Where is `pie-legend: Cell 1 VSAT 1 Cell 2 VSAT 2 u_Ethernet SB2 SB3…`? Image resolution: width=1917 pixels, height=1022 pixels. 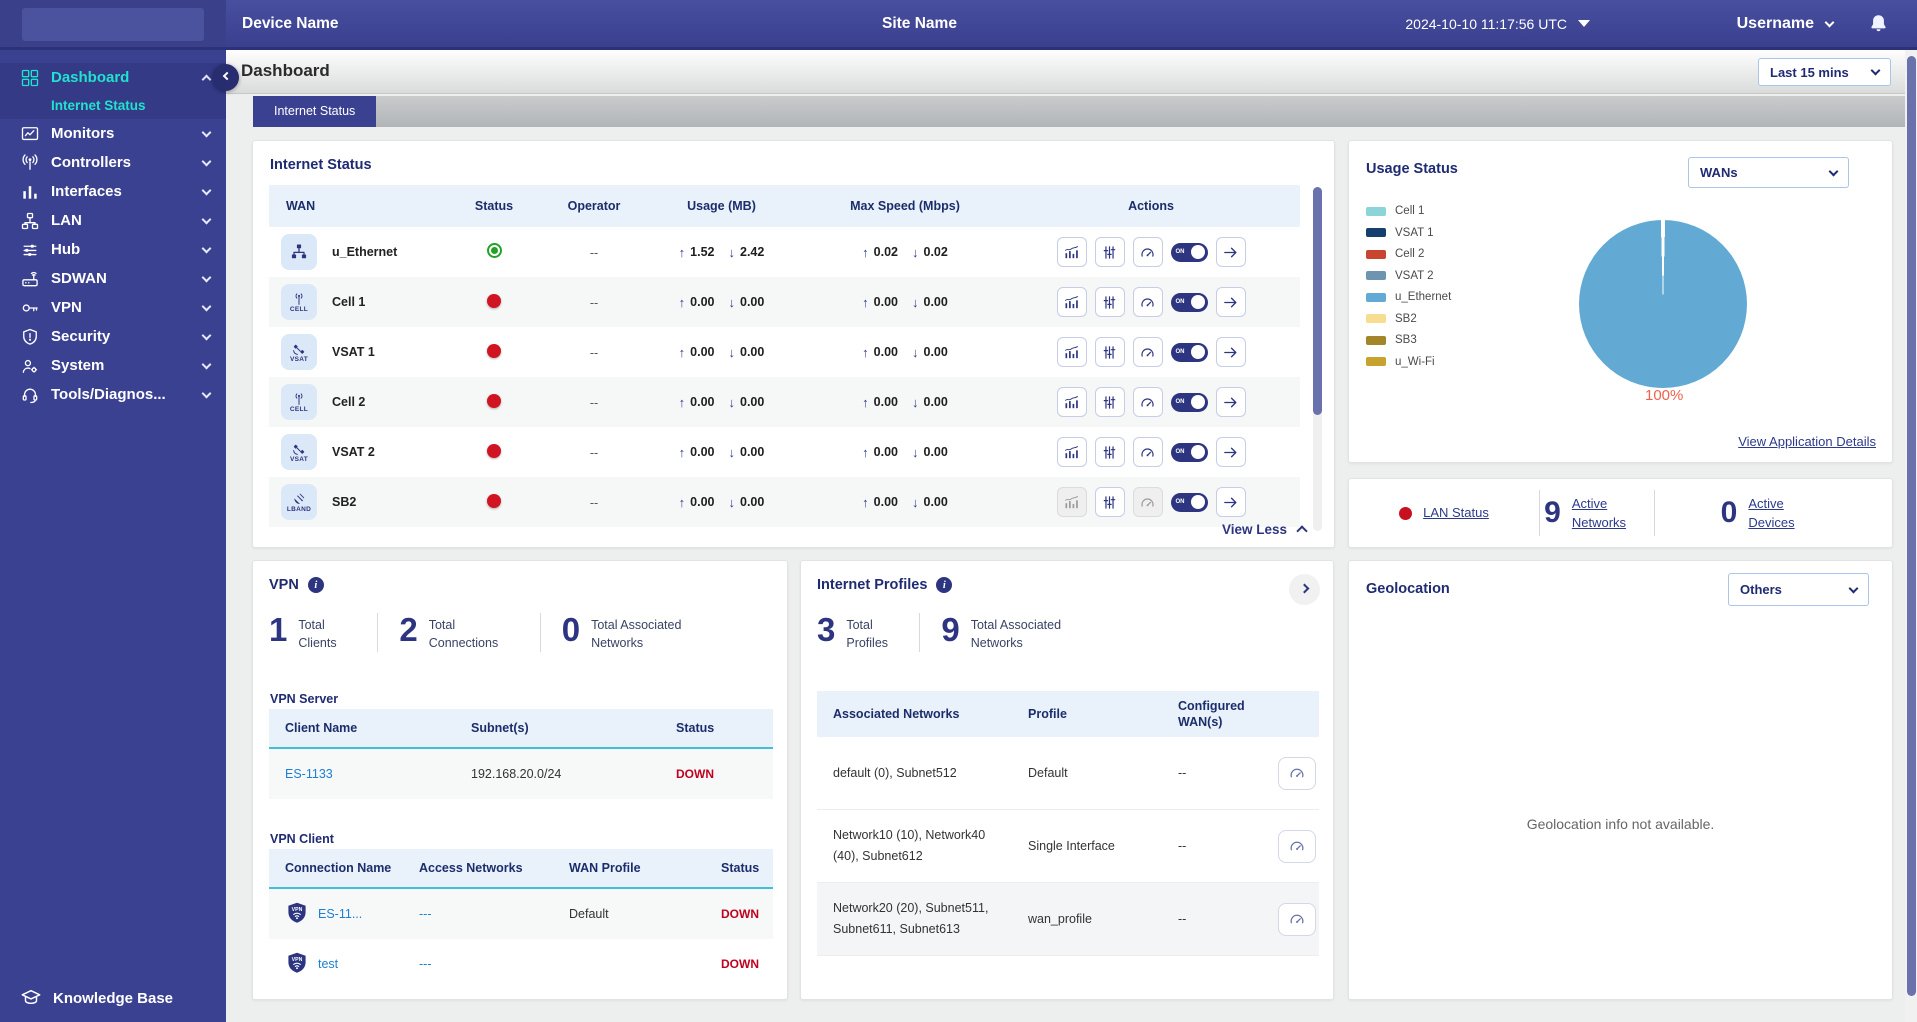
pie-legend: Cell 1 VSAT 1 Cell 2 VSAT 2 u_Ethernet SB2 SB3… is located at coordinates (1408, 286).